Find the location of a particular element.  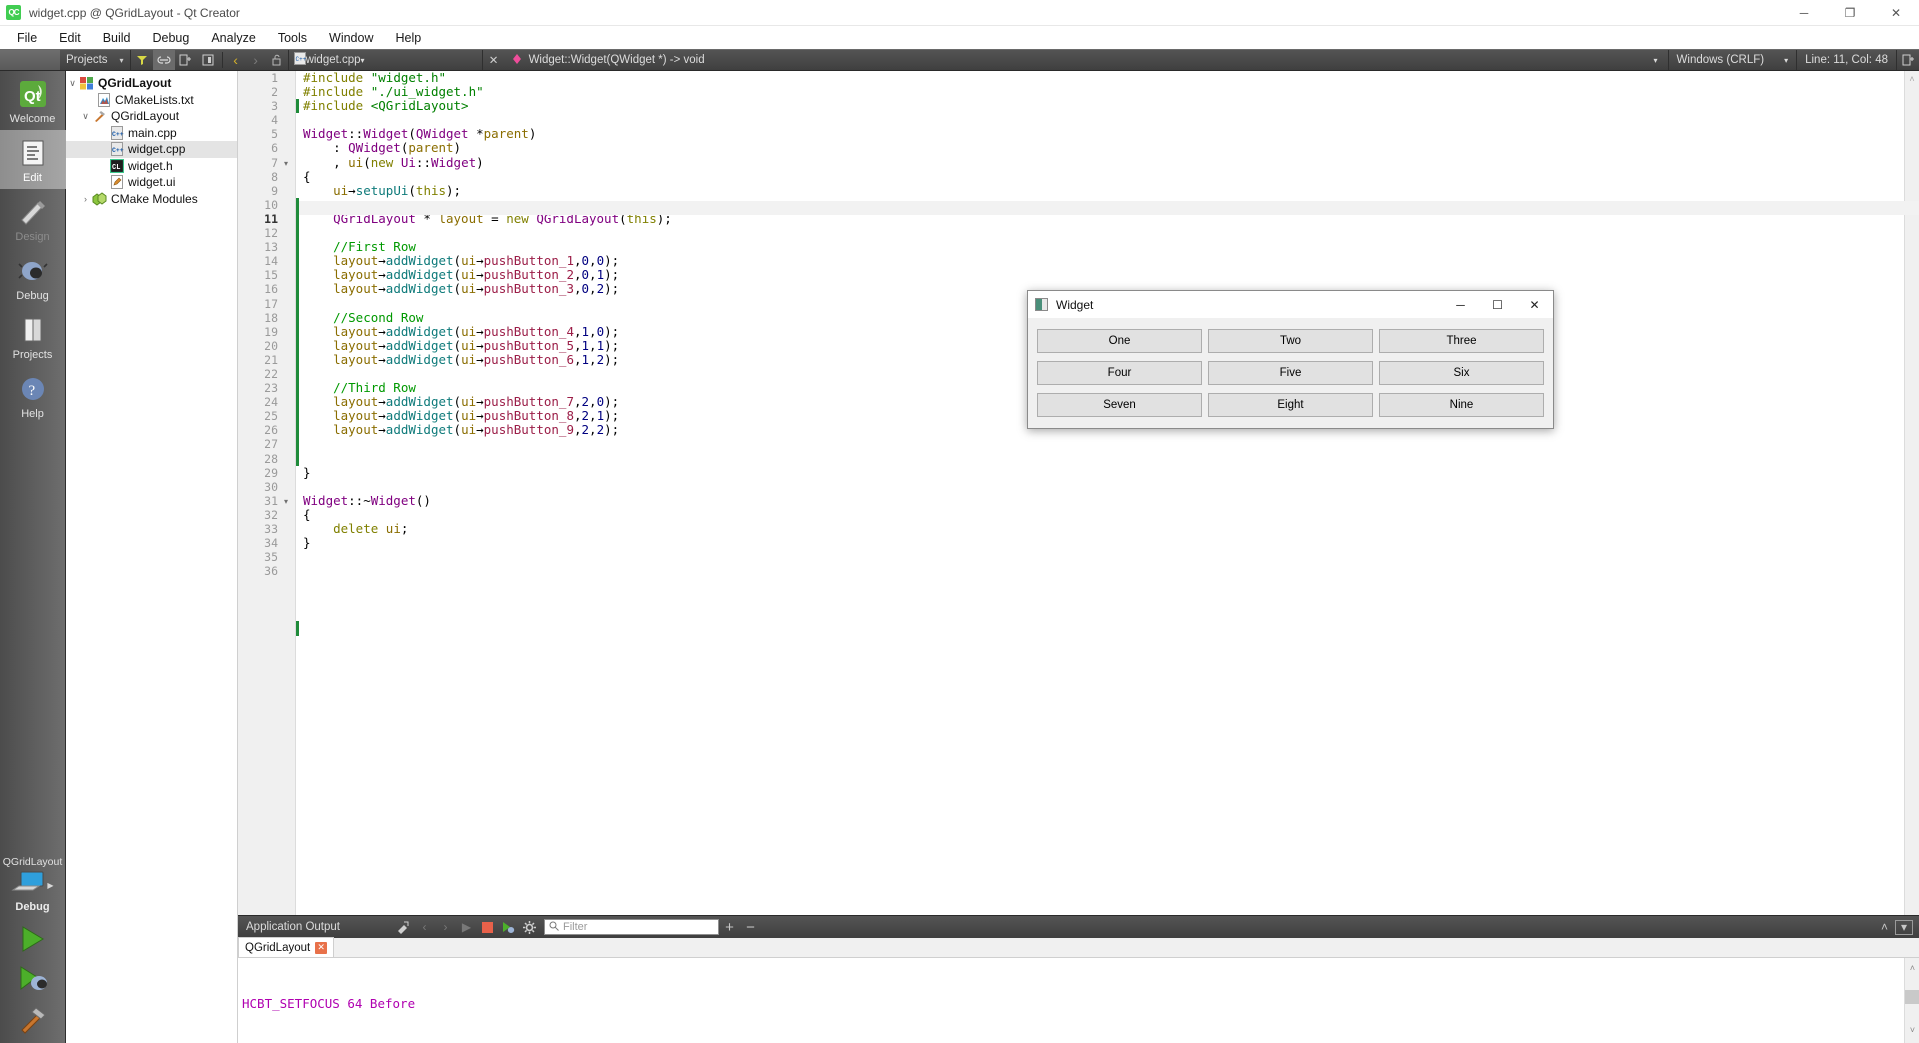

push-button-9: Nine is located at coordinates (1461, 405).